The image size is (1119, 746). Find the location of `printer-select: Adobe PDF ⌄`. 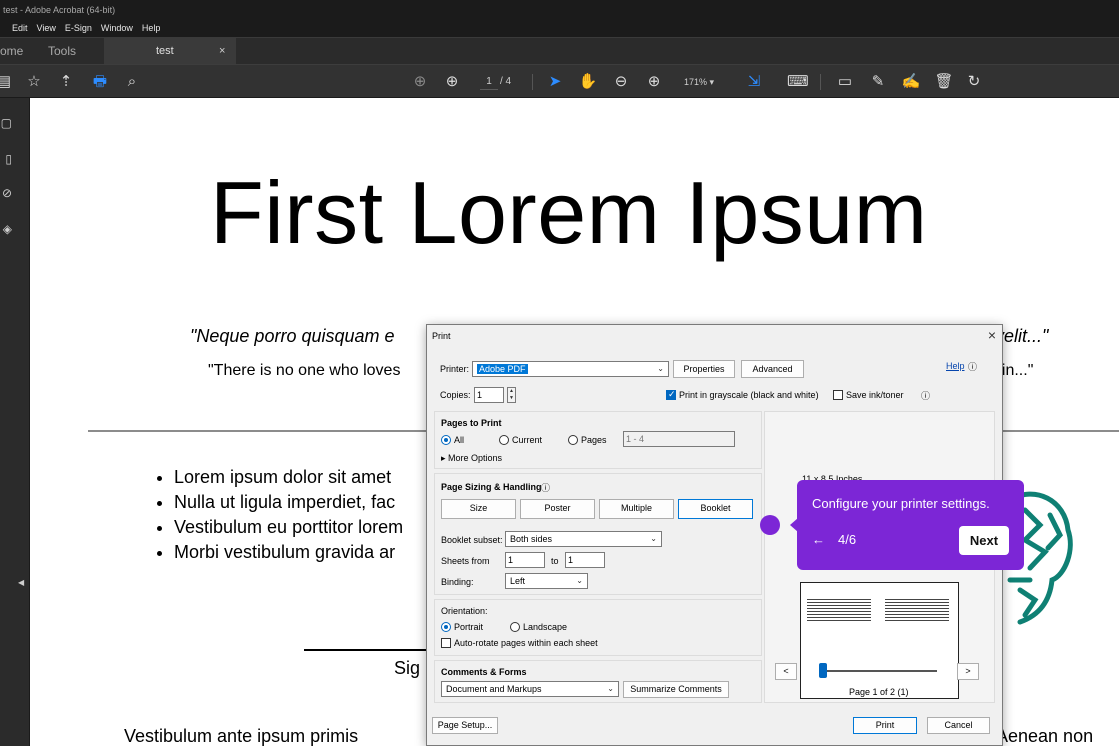

printer-select: Adobe PDF ⌄ is located at coordinates (570, 369).